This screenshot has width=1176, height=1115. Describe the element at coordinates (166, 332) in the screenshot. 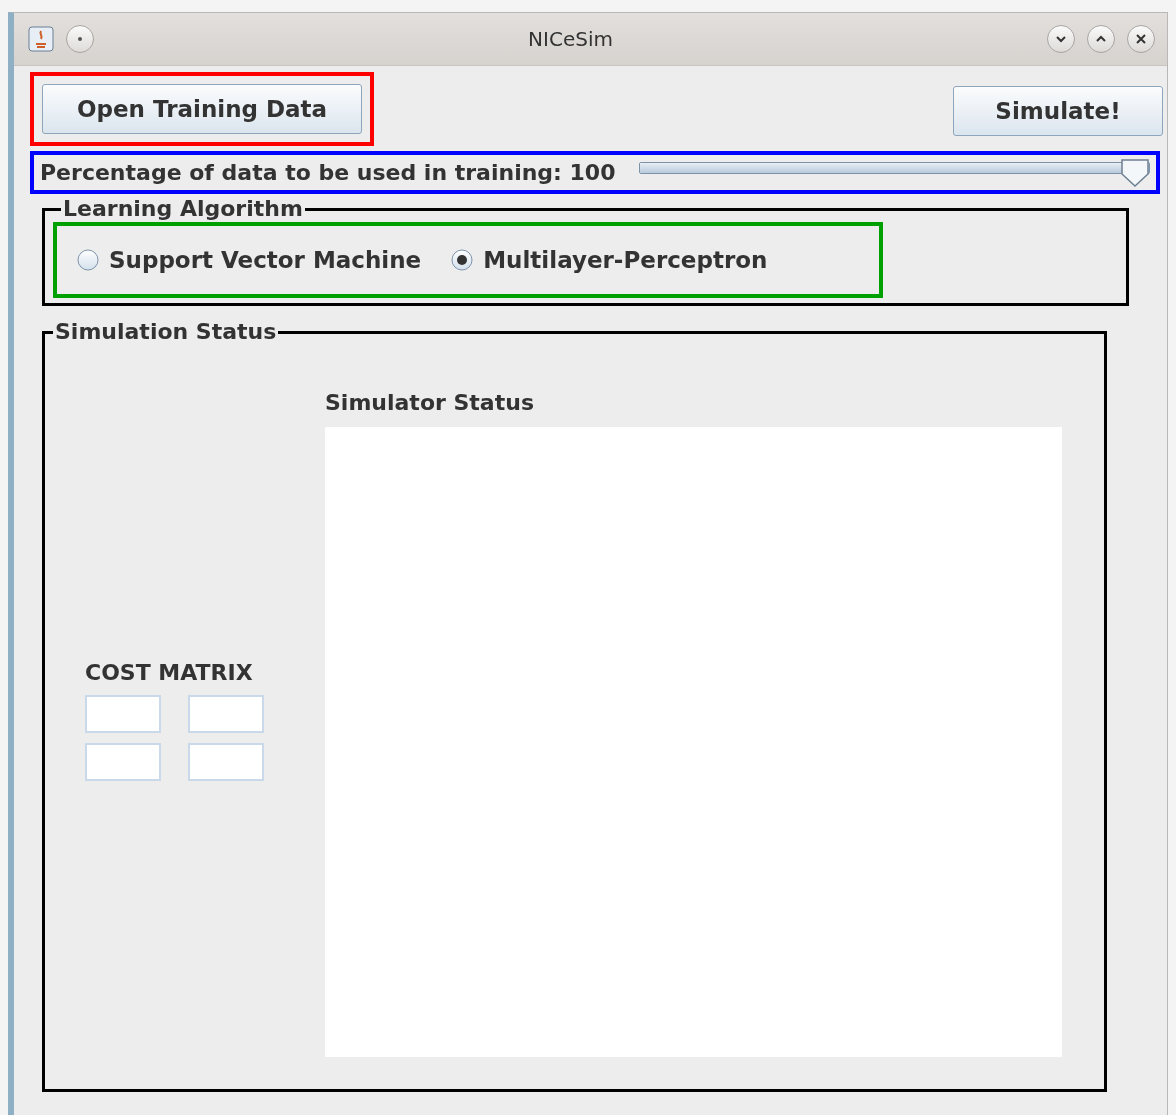

I see `group-title: Simulation Status` at that location.